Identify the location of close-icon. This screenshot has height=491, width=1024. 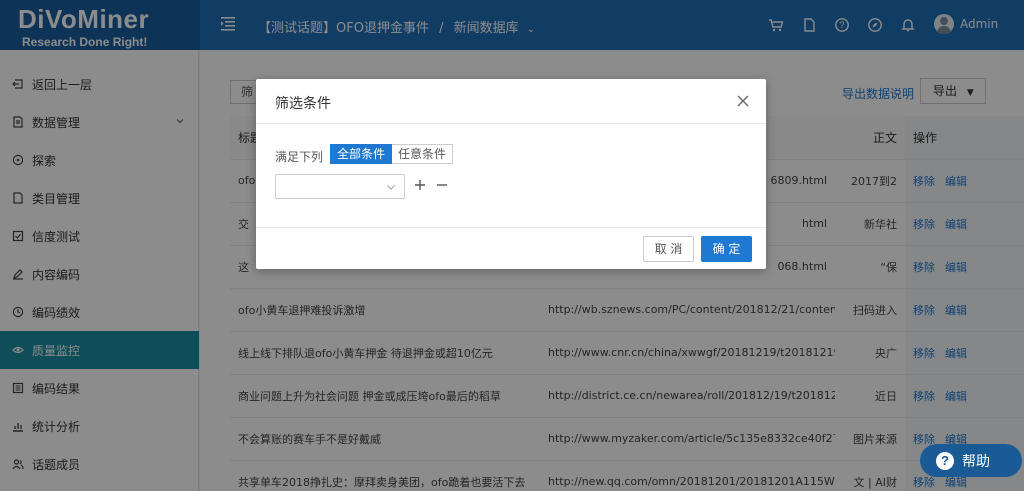
(743, 101).